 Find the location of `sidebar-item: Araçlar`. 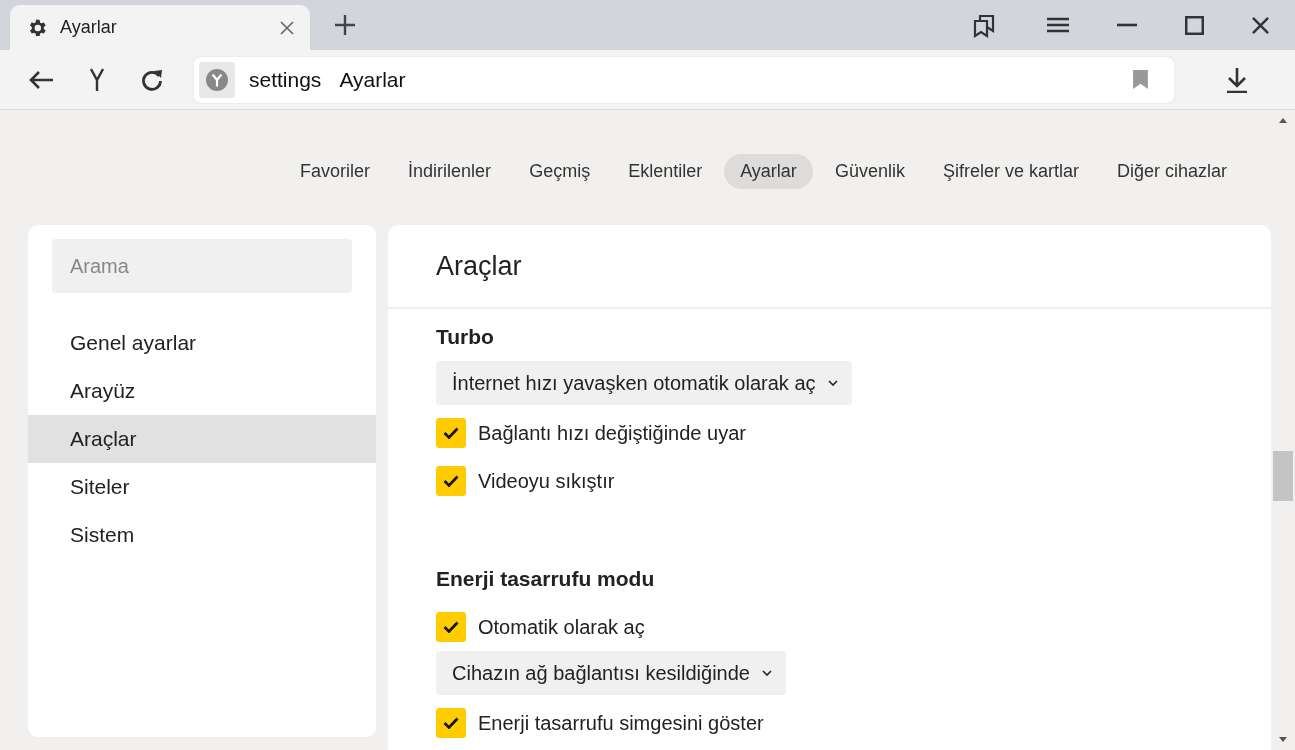

sidebar-item: Araçlar is located at coordinates (202, 439).